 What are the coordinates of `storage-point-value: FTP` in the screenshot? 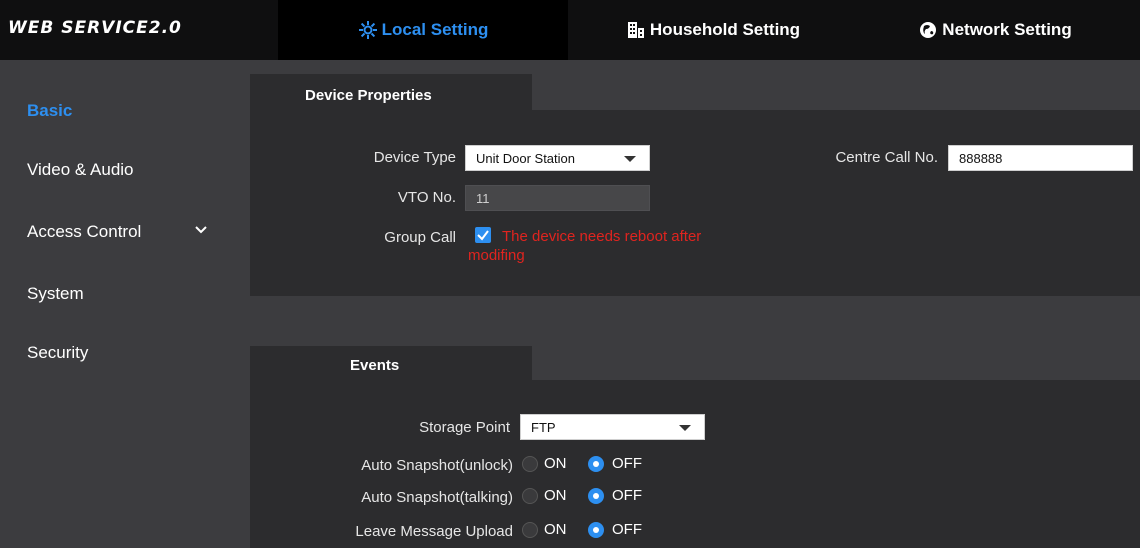 It's located at (543, 427).